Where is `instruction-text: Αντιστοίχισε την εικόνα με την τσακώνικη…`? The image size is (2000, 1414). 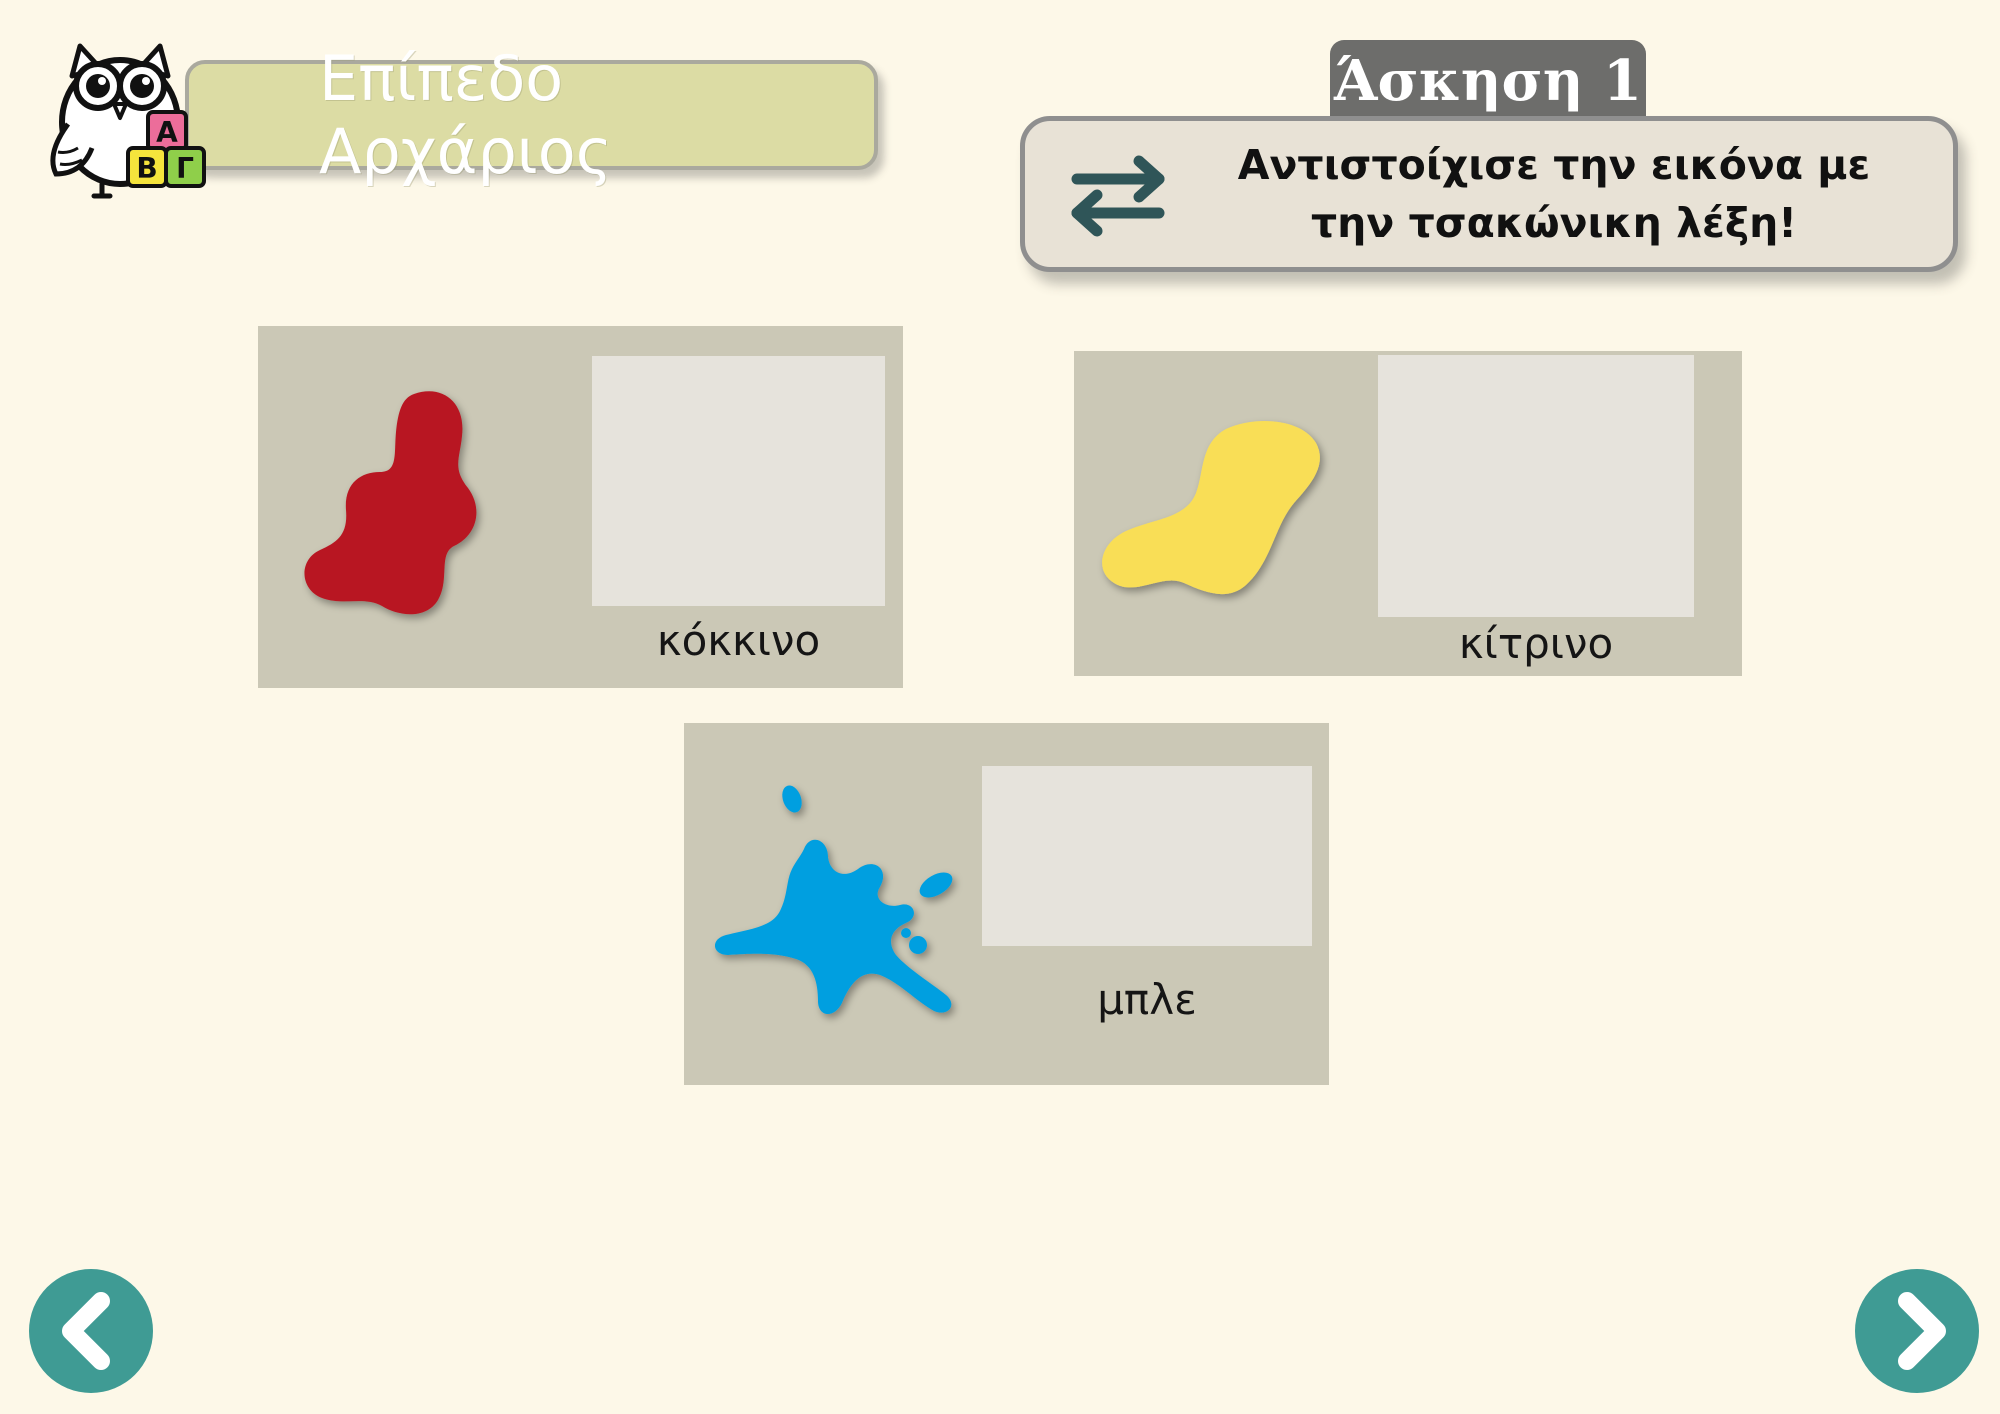
instruction-text: Αντιστοίχισε την εικόνα με την τσακώνικη… is located at coordinates (1554, 194).